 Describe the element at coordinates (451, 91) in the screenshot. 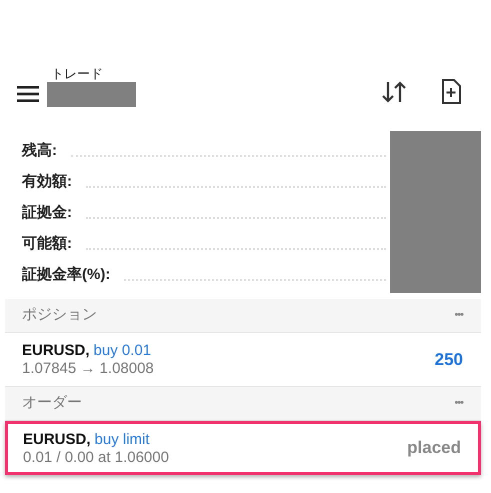

I see `add-document-icon` at that location.